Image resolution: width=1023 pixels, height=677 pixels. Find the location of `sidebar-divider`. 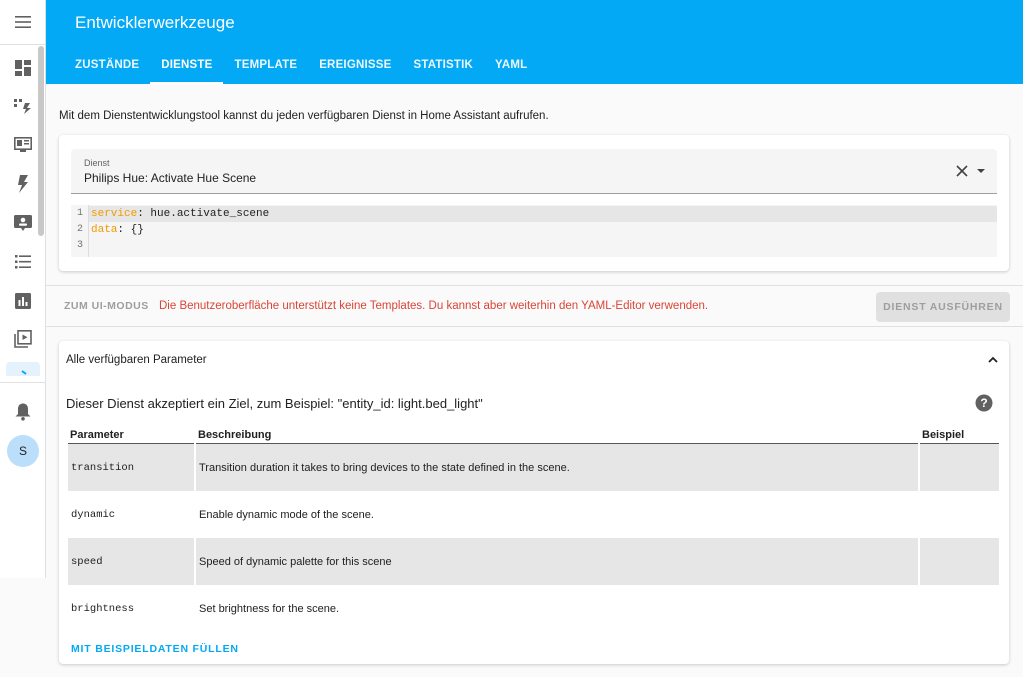

sidebar-divider is located at coordinates (23, 382).